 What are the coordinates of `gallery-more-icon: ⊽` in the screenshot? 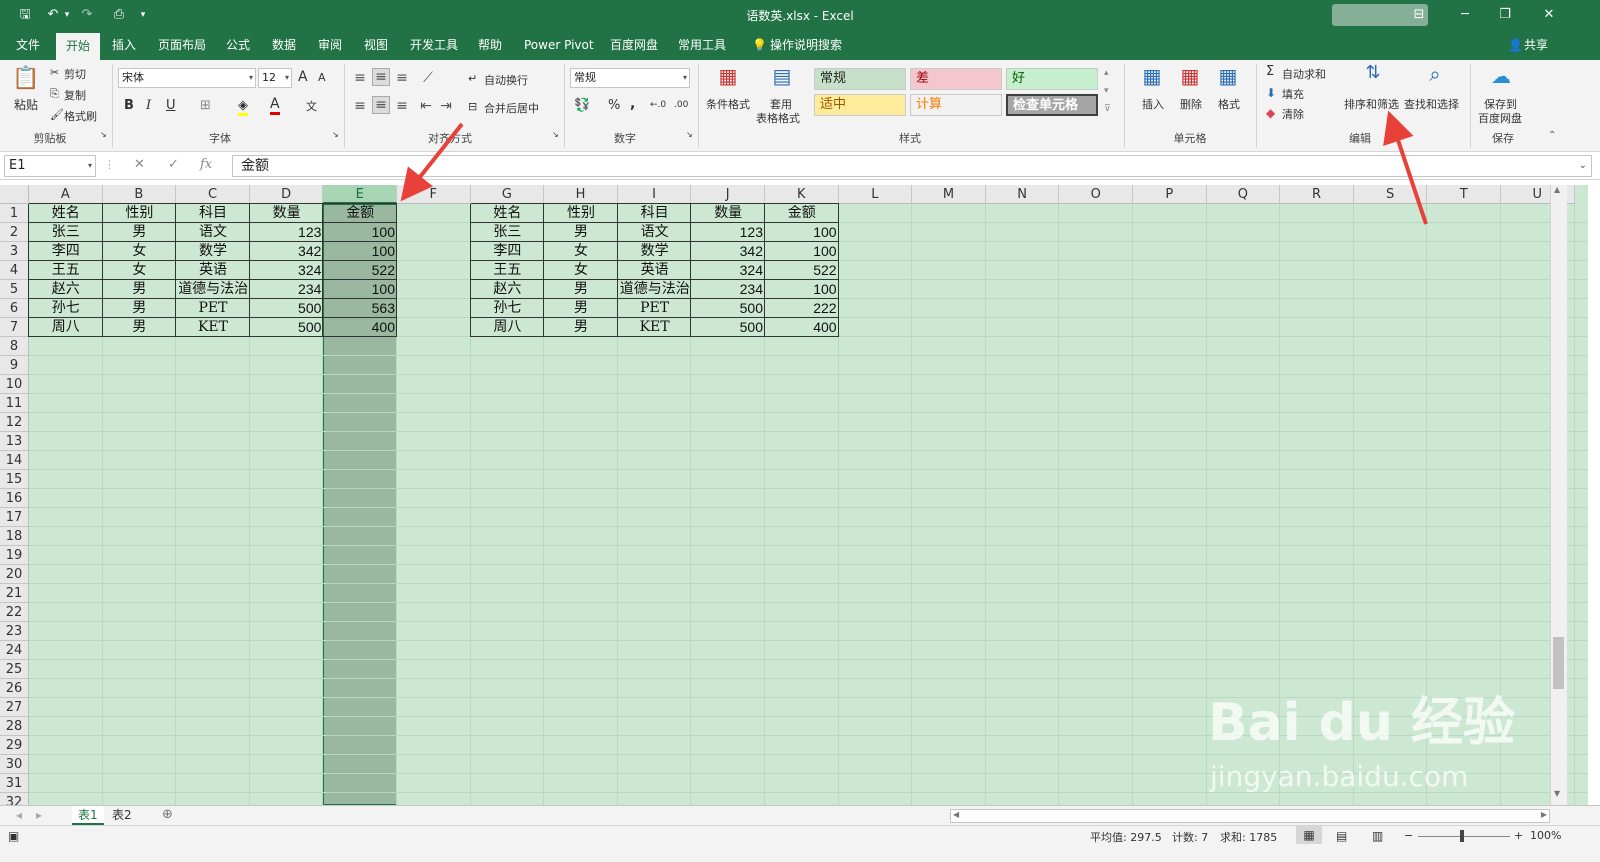 It's located at (1107, 109).